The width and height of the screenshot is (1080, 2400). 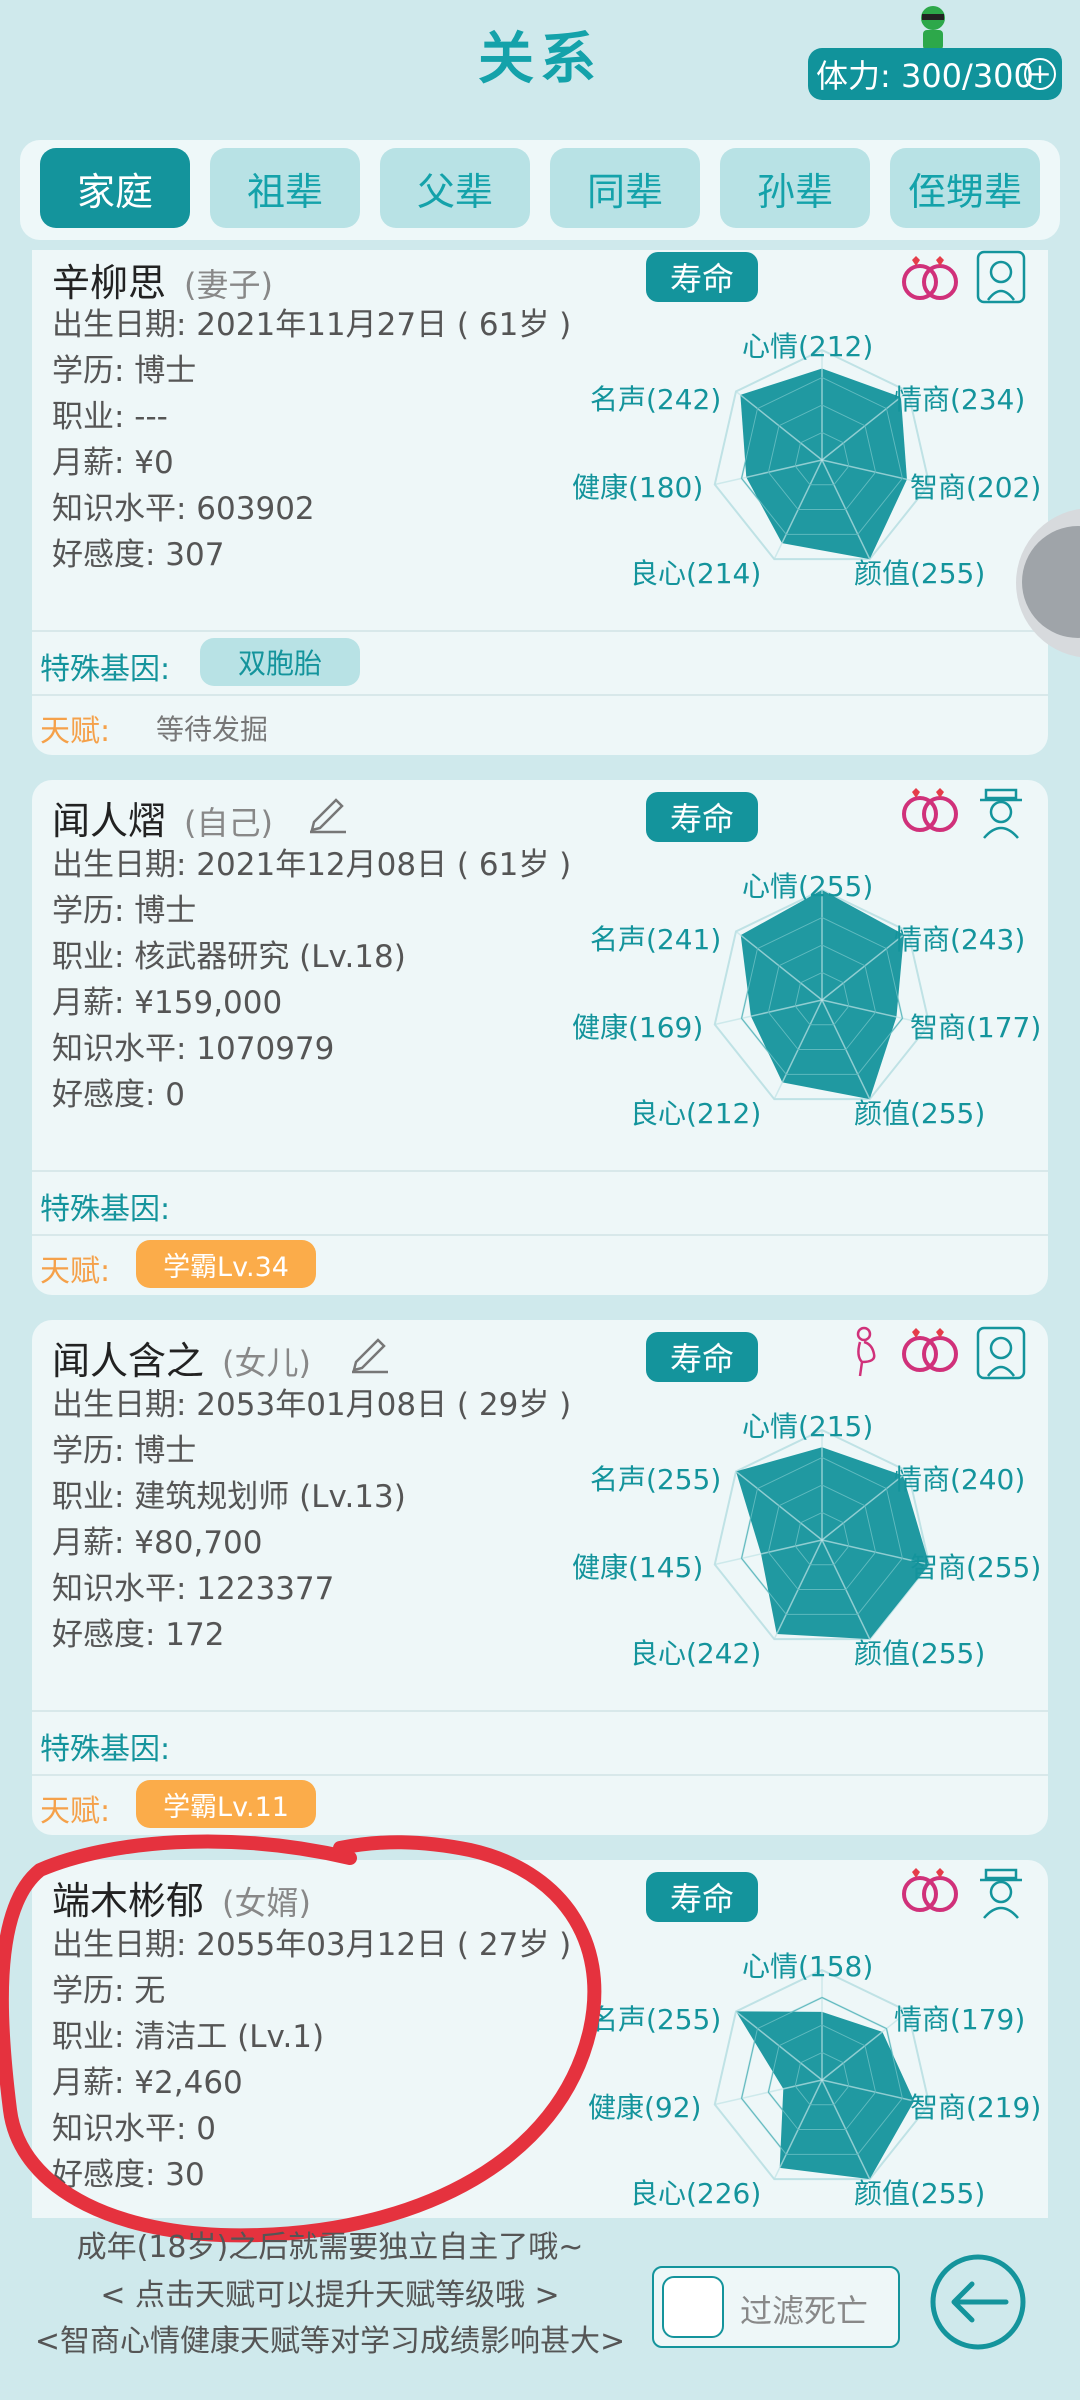 I want to click on talent-label: 天赋:, so click(x=75, y=1811).